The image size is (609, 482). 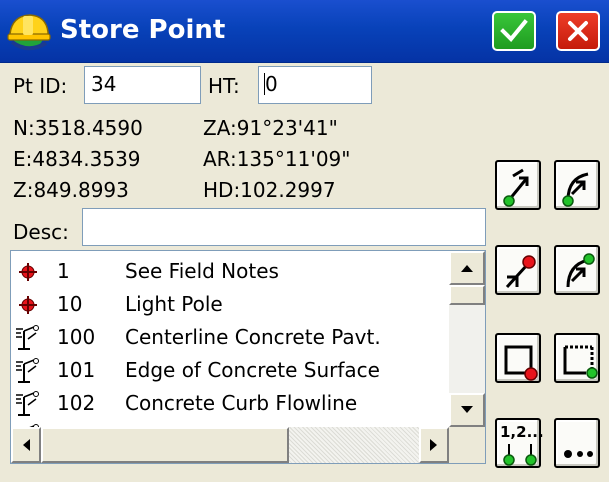 I want to click on elevation-readout: Z:849.8993, so click(x=71, y=190).